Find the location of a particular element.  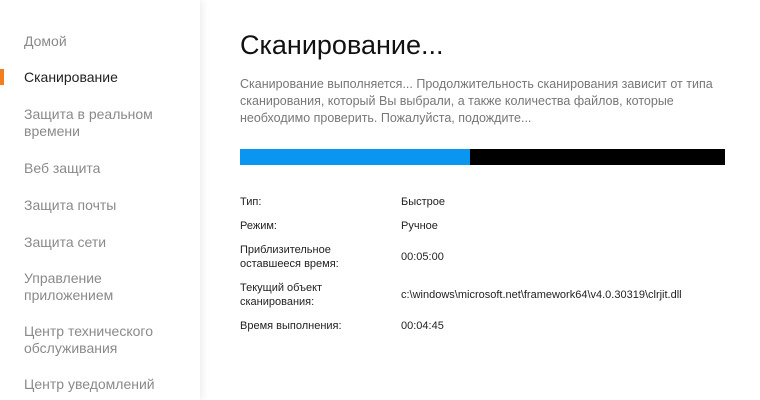

scan-progress-fill is located at coordinates (355, 157).